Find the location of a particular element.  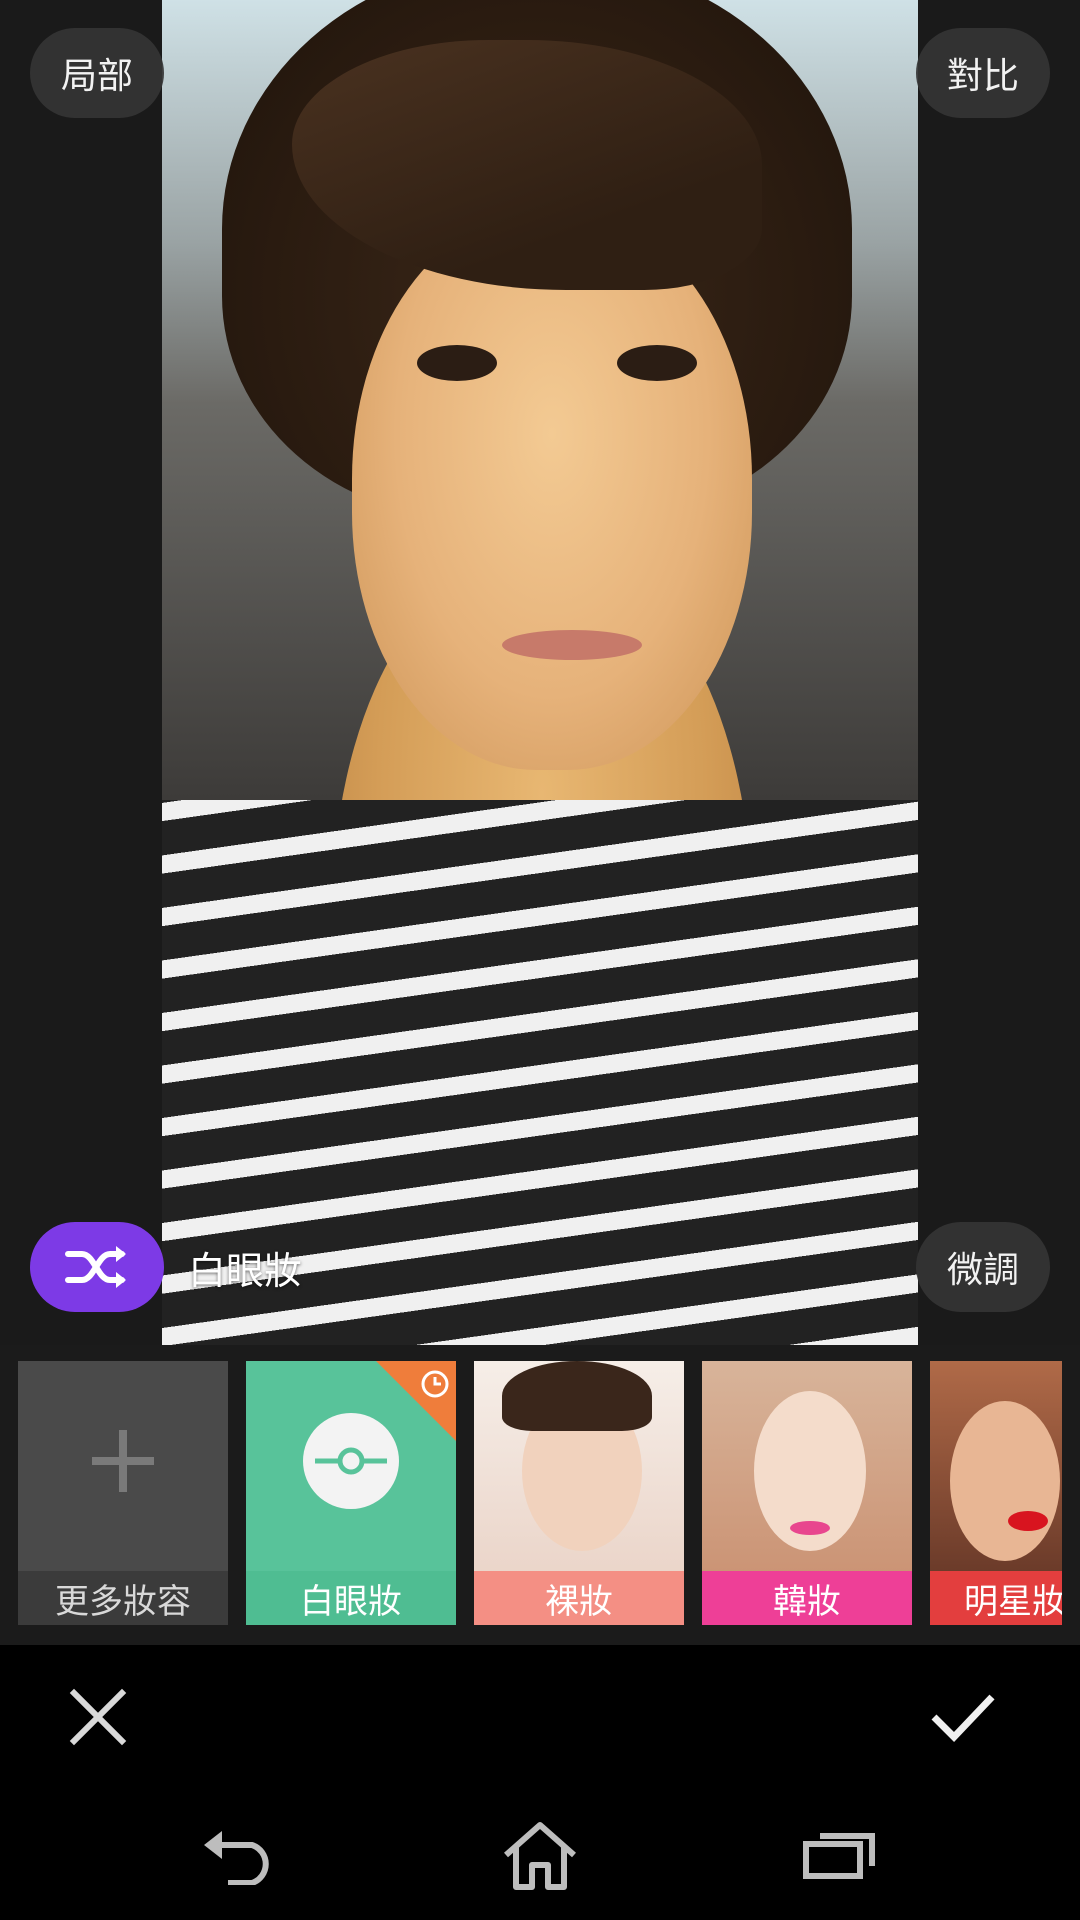

white-eye-thumb: 白眼妝 is located at coordinates (351, 1493).